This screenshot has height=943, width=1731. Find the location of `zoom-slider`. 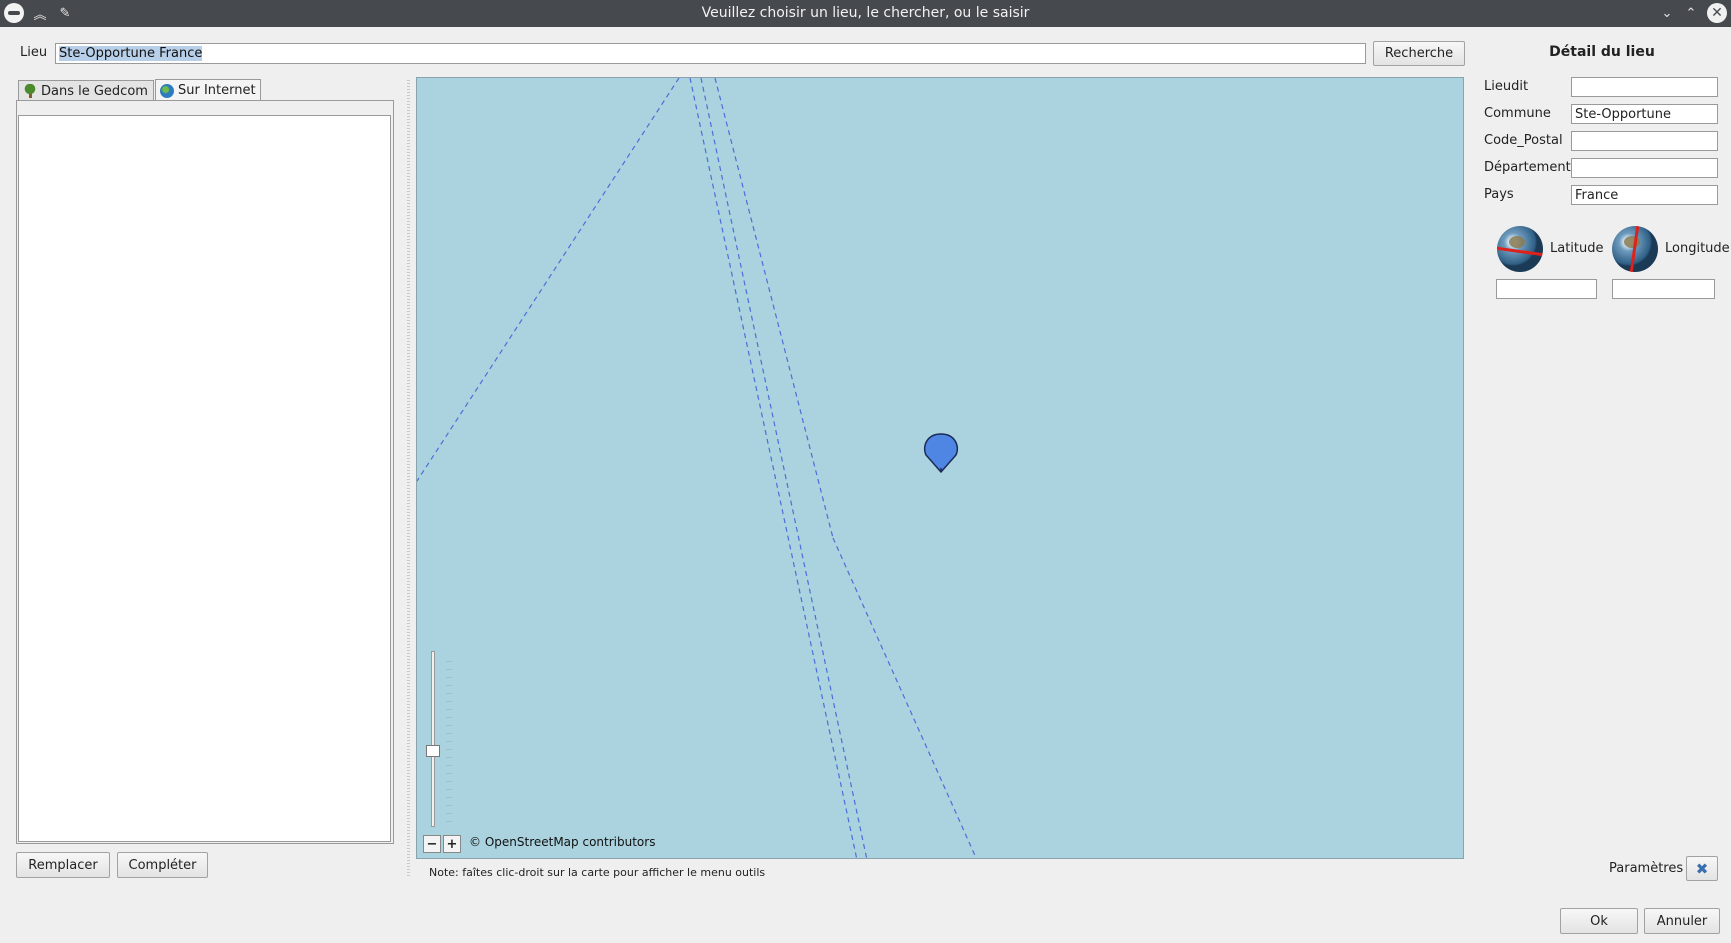

zoom-slider is located at coordinates (433, 739).